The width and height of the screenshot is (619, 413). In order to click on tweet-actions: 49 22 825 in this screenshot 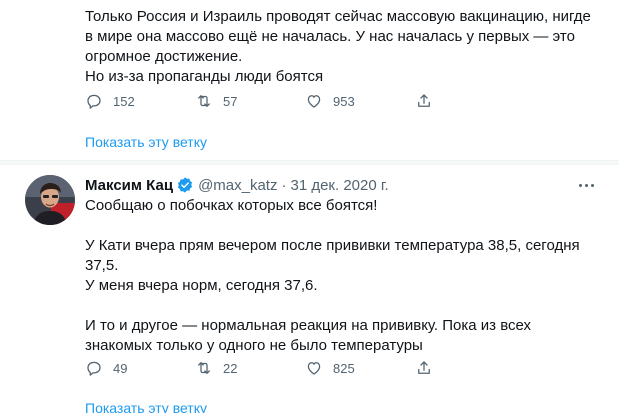, I will do `click(305, 368)`.